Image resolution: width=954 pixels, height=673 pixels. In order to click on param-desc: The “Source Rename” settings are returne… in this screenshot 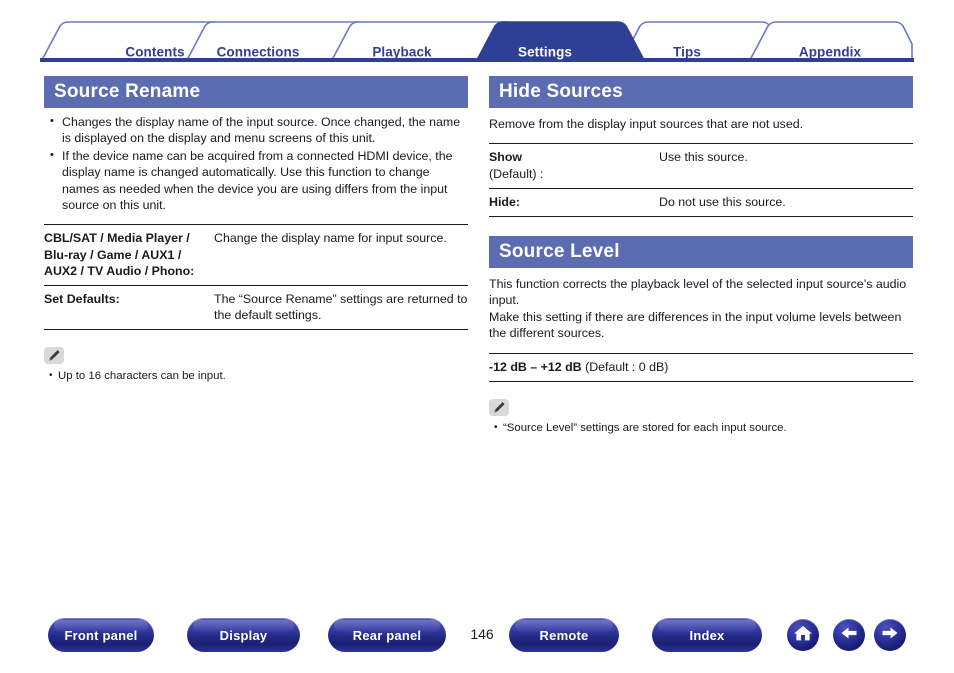, I will do `click(341, 308)`.